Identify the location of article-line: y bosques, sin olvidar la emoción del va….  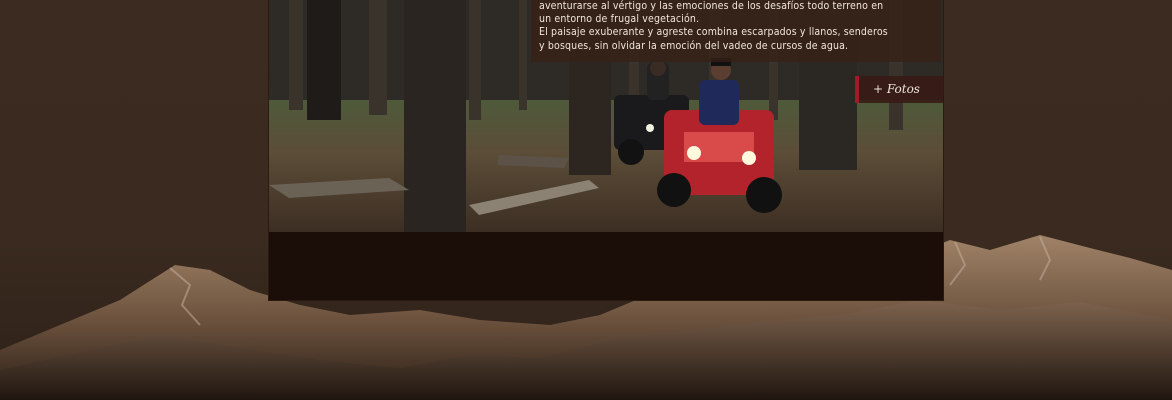
(694, 45).